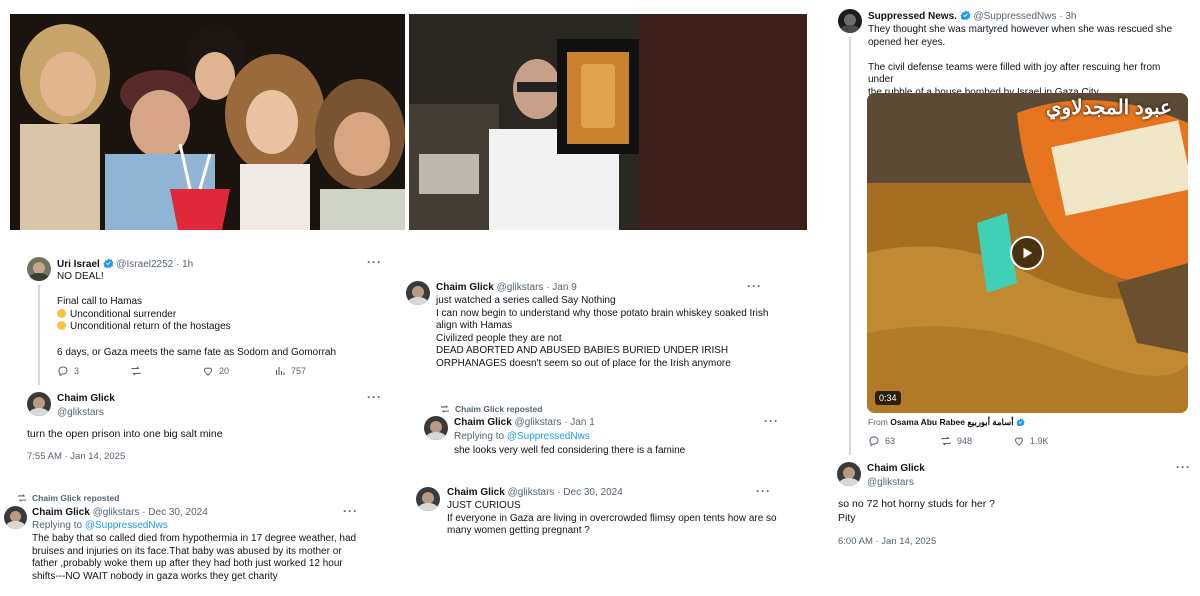 This screenshot has height=596, width=1200. Describe the element at coordinates (907, 42) in the screenshot. I see `tweet-line: opened her eyes.` at that location.